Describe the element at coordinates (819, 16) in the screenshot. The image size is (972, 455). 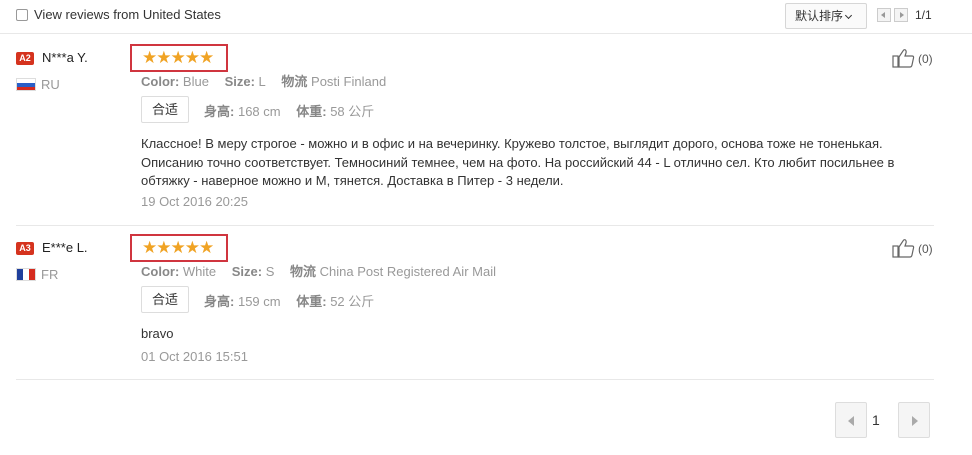
I see `sort-dropdown-label: 默认排序` at that location.